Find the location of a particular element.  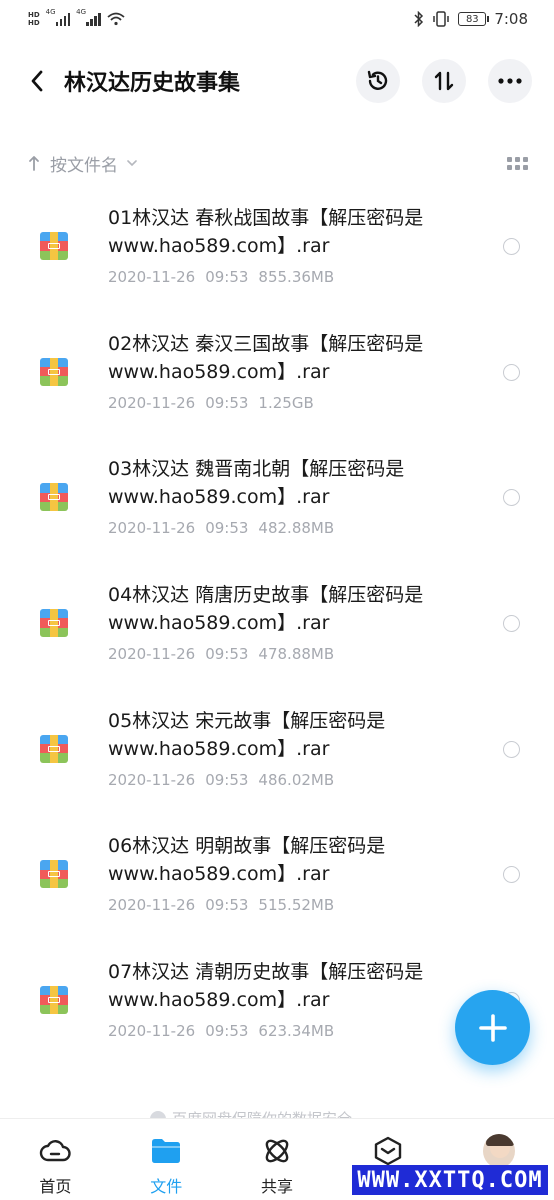

file-meta: 2020-11-26 09:53 623.34MB is located at coordinates (226, 1031).